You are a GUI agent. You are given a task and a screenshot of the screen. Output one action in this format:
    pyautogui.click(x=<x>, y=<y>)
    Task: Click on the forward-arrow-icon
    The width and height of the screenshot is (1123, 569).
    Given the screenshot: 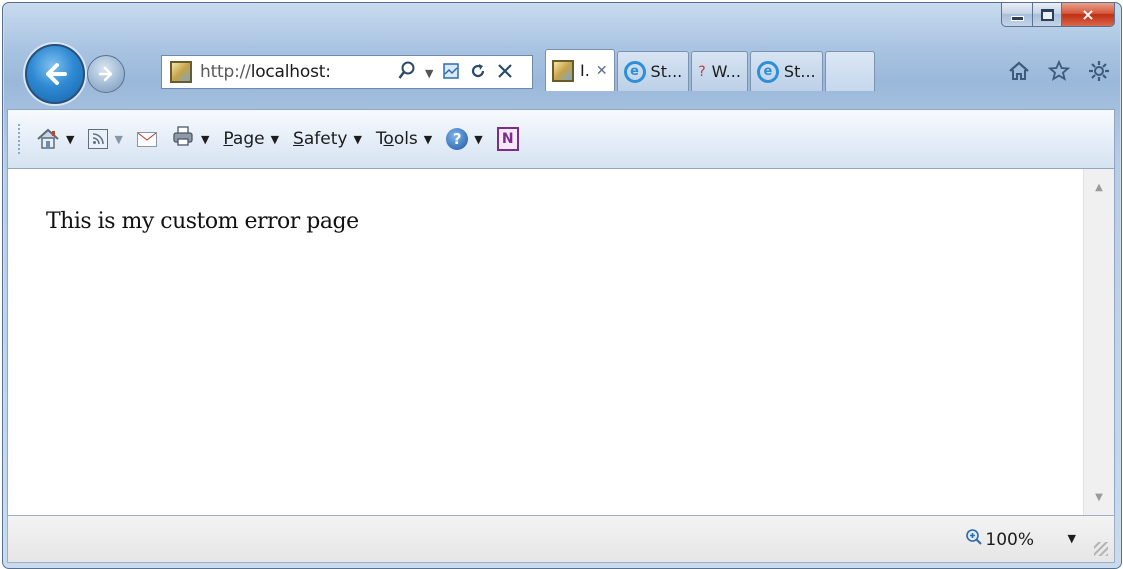 What is the action you would take?
    pyautogui.click(x=105, y=74)
    